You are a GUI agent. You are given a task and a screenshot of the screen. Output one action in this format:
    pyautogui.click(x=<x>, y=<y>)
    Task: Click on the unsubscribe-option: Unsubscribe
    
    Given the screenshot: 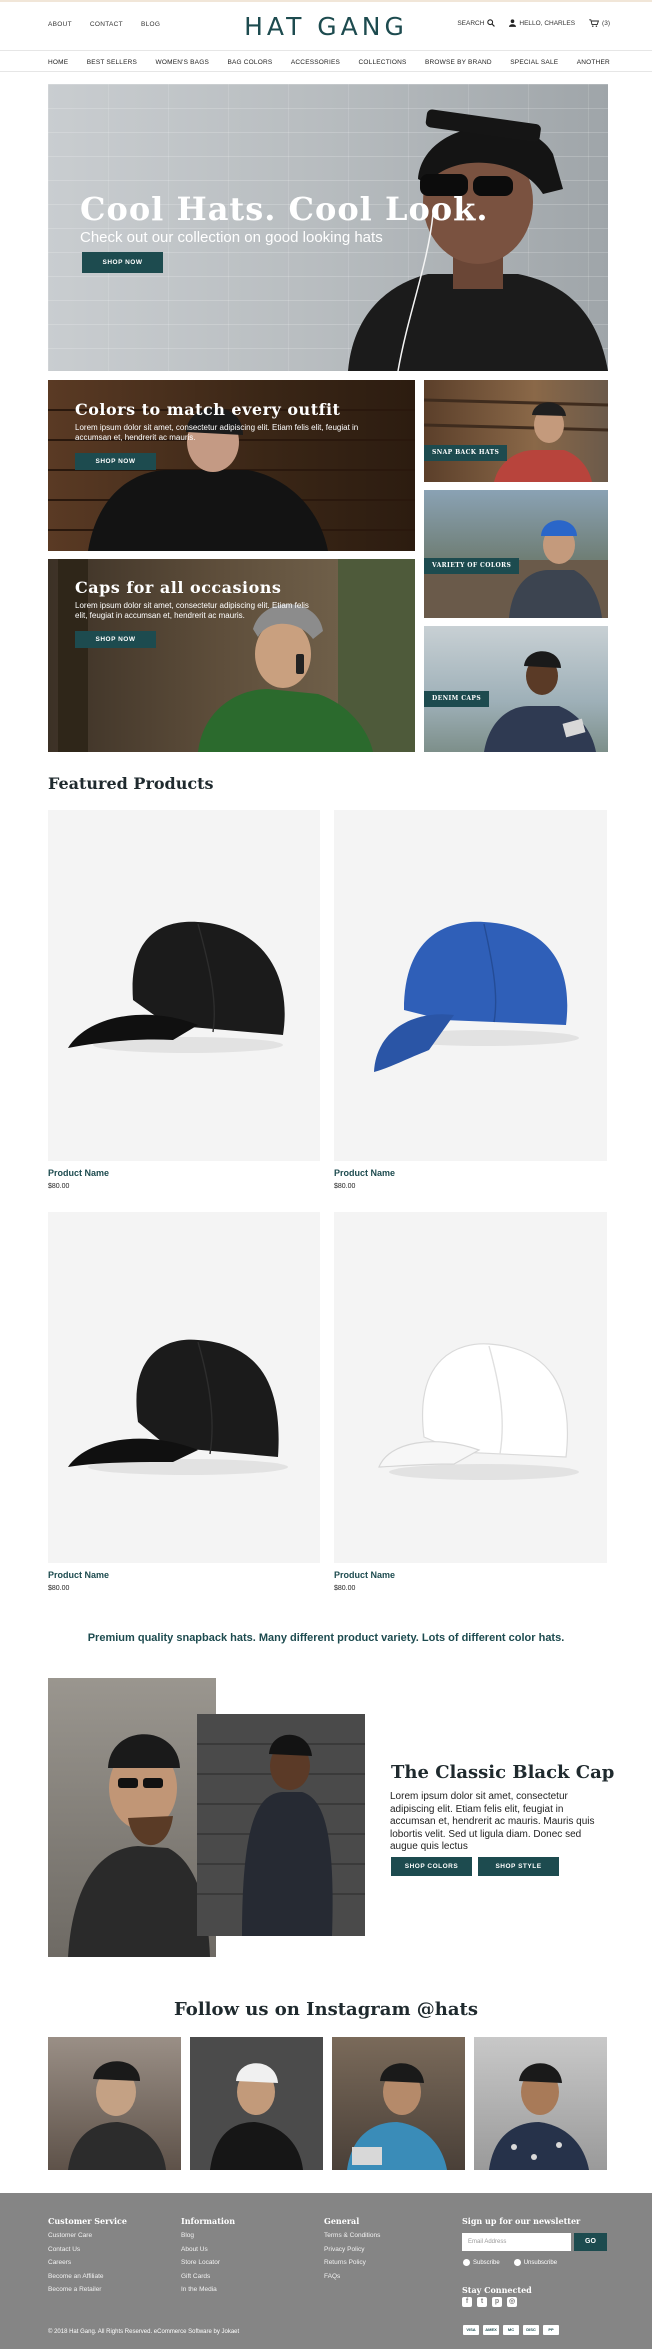 What is the action you would take?
    pyautogui.click(x=535, y=2263)
    